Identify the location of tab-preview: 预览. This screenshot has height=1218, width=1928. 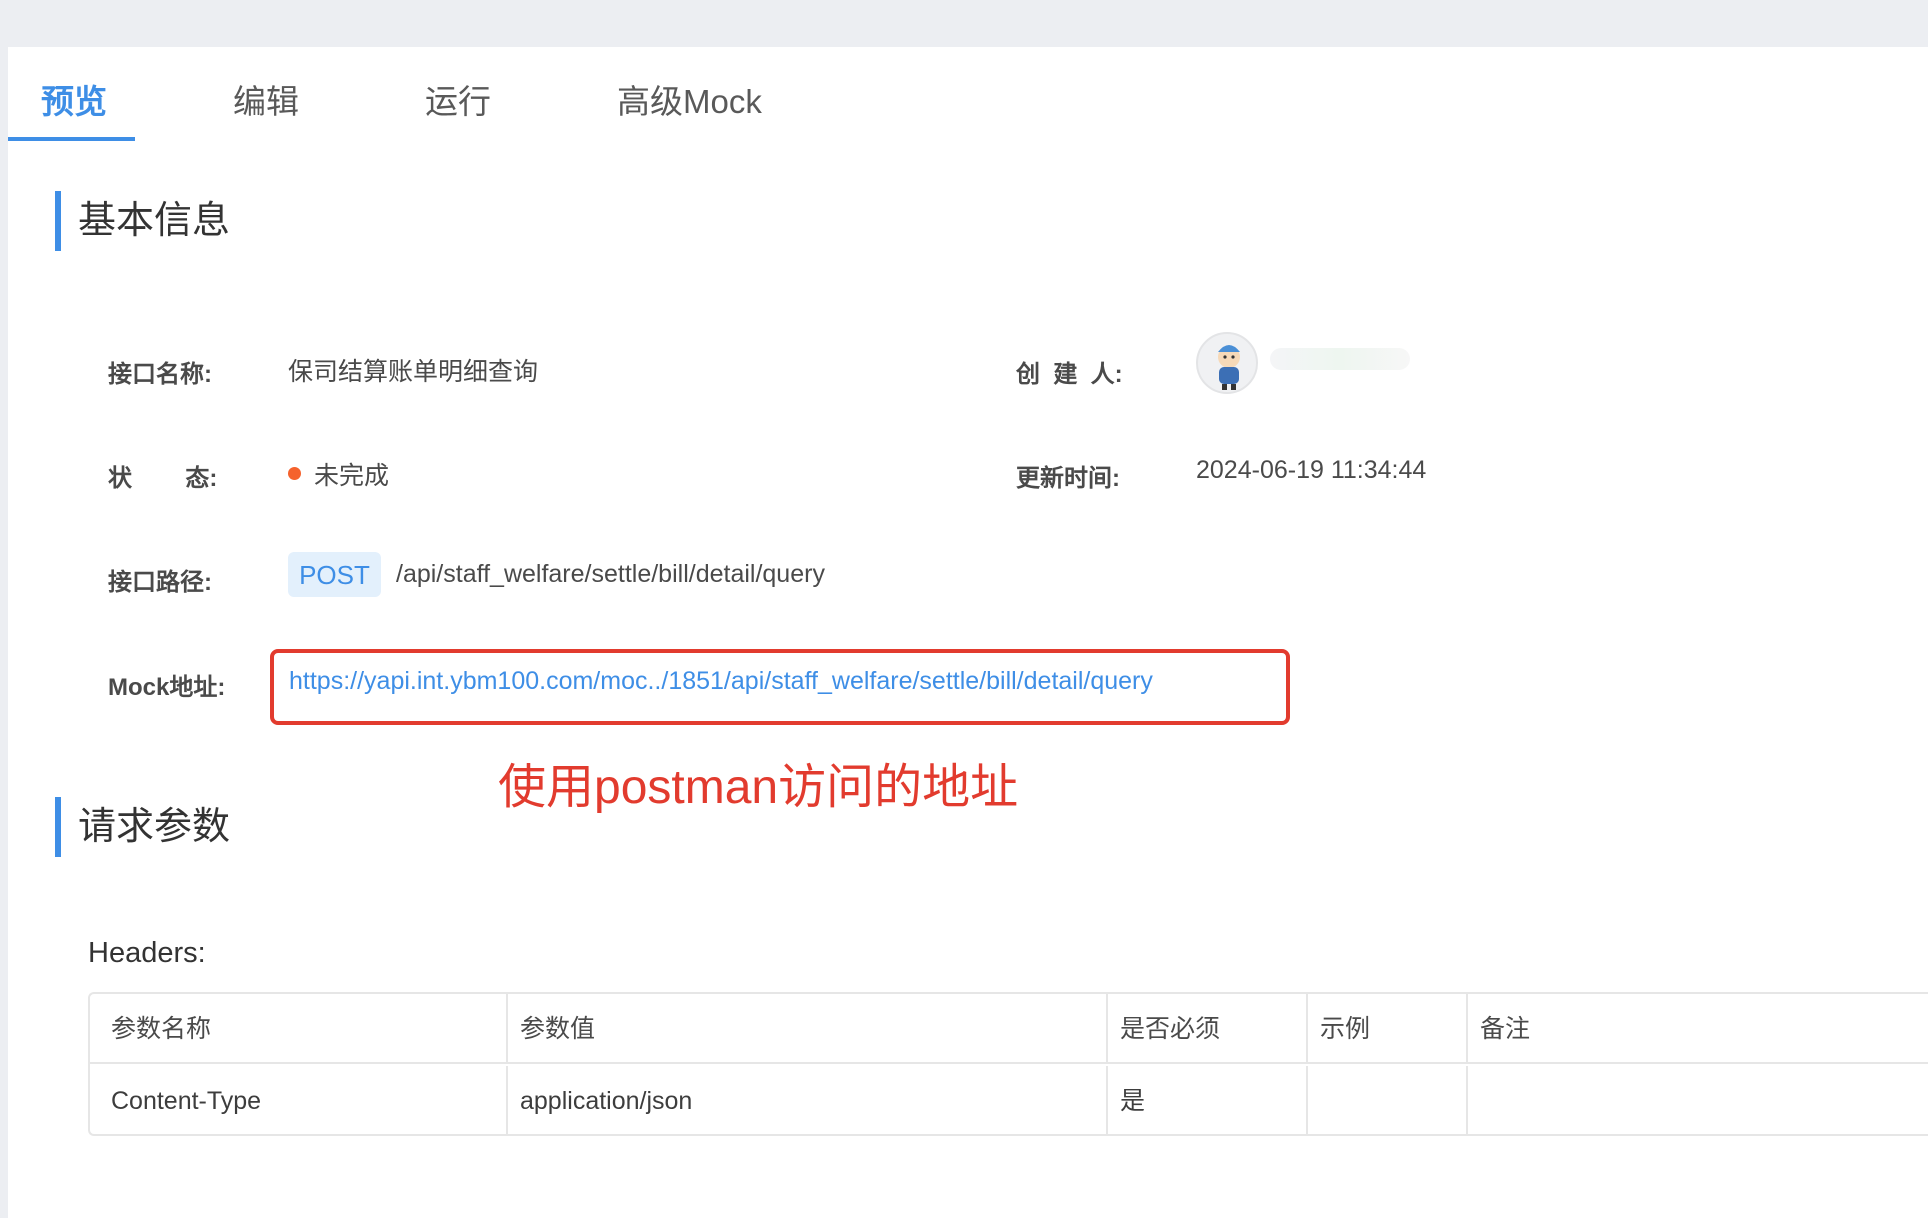
(74, 99).